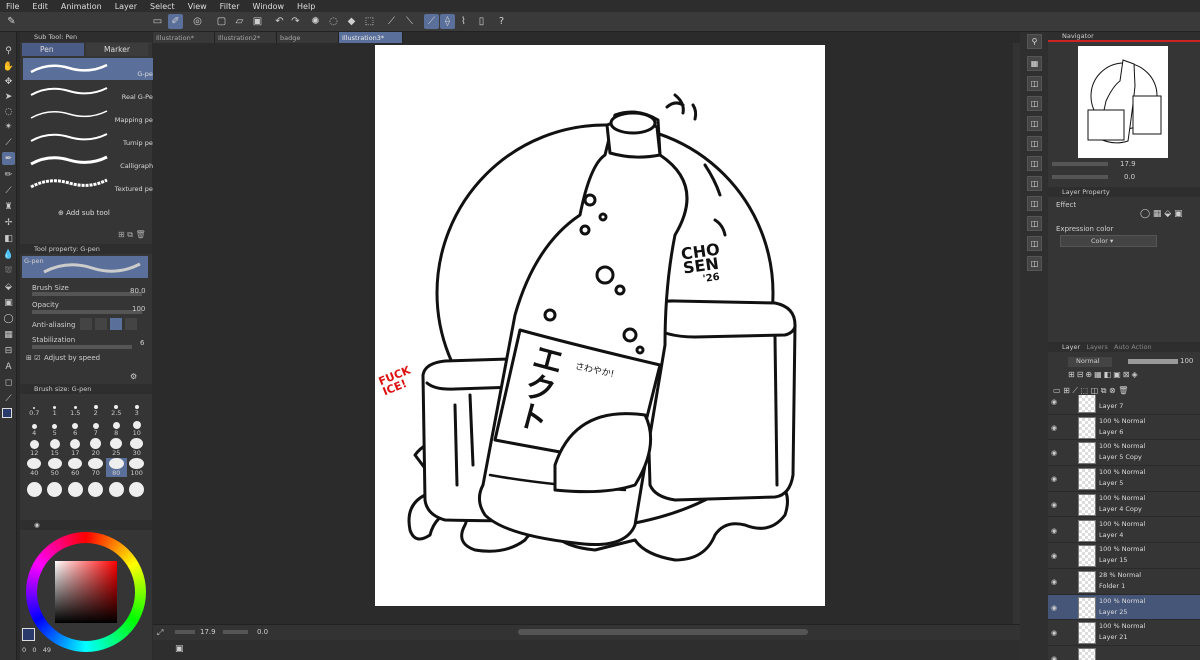 This screenshot has height=660, width=1200. Describe the element at coordinates (351, 21) in the screenshot. I see `fill-icon: ◆` at that location.